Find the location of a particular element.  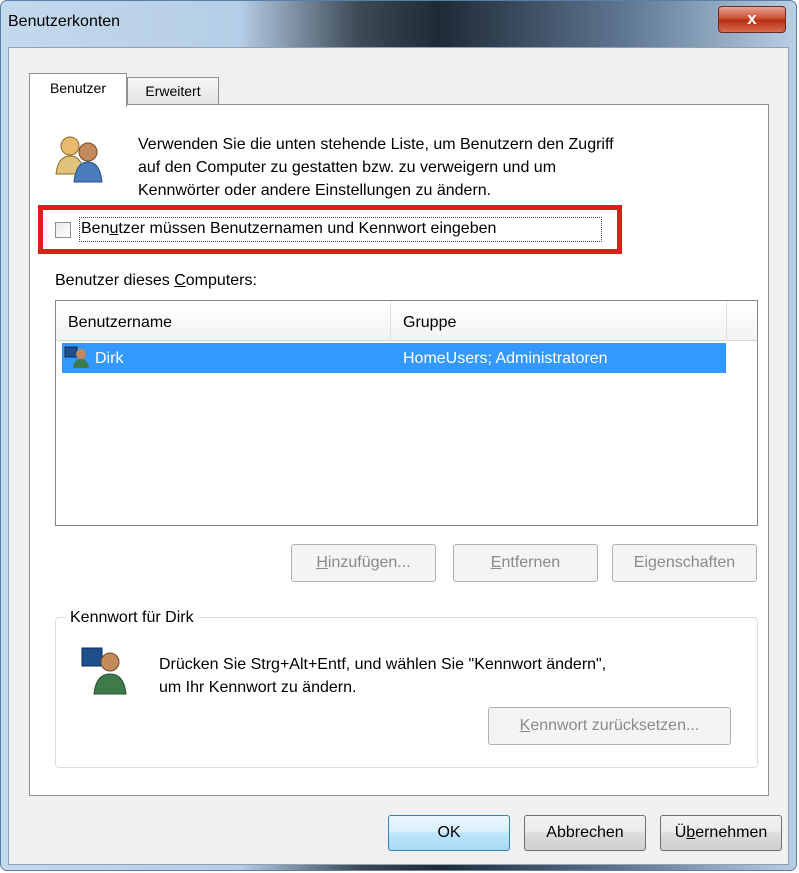

users-icon is located at coordinates (79, 159).